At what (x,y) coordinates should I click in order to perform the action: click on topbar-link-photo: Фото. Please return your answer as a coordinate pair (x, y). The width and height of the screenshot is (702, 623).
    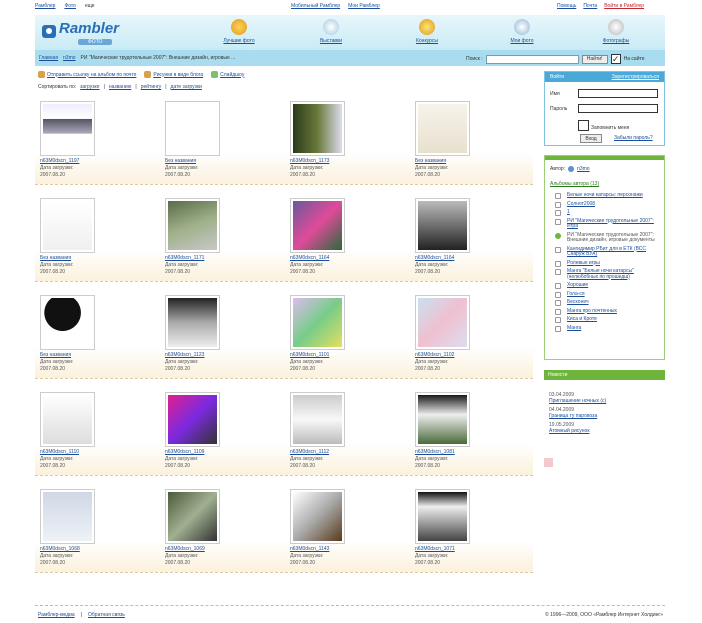
    Looking at the image, I should click on (70, 6).